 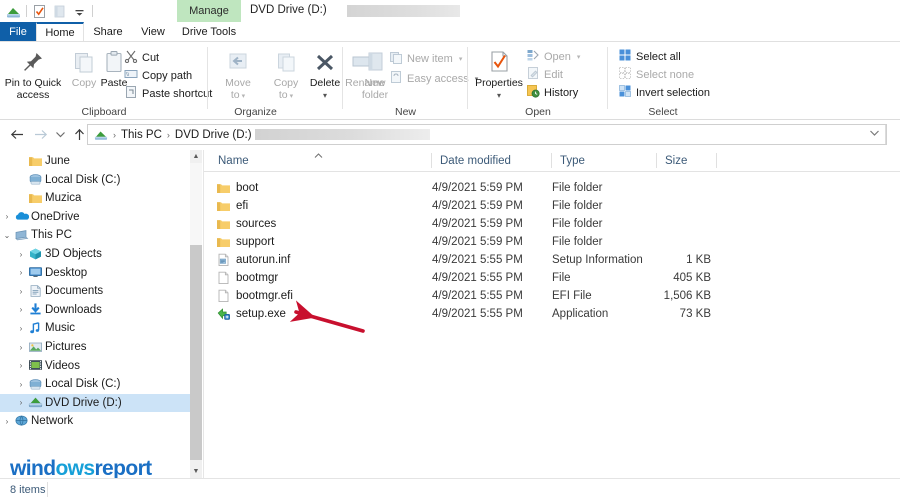 I want to click on ribbon-group-label-new: New, so click(x=405, y=112).